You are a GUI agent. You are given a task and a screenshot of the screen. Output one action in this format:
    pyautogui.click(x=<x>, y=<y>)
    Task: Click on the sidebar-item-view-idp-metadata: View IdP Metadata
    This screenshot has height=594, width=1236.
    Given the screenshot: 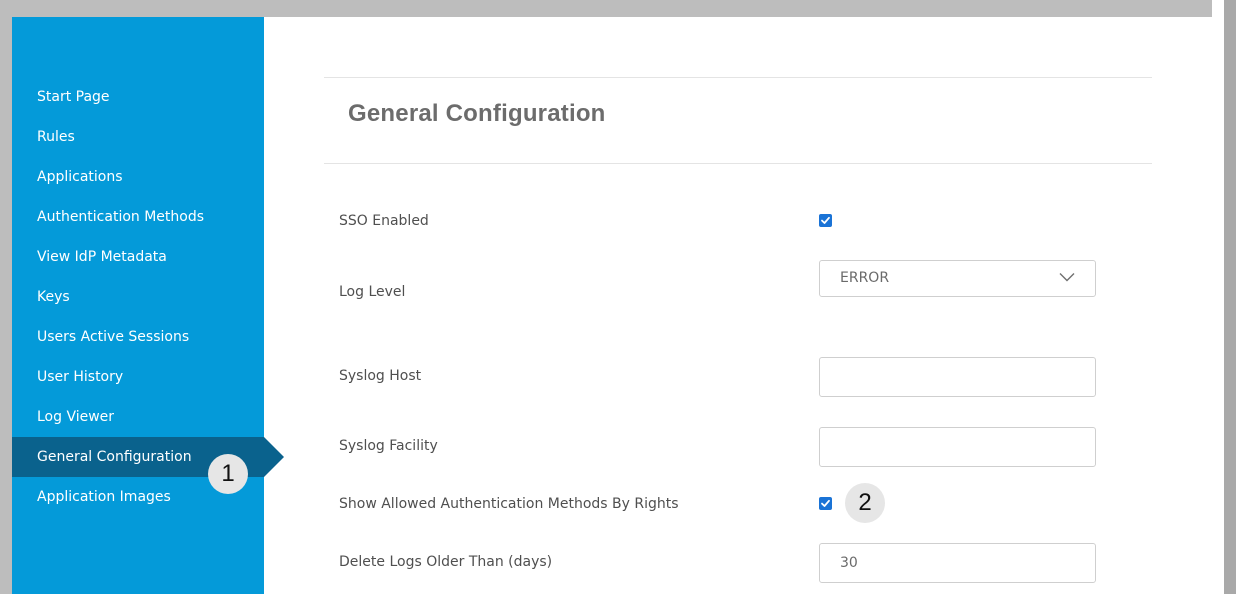 What is the action you would take?
    pyautogui.click(x=138, y=257)
    